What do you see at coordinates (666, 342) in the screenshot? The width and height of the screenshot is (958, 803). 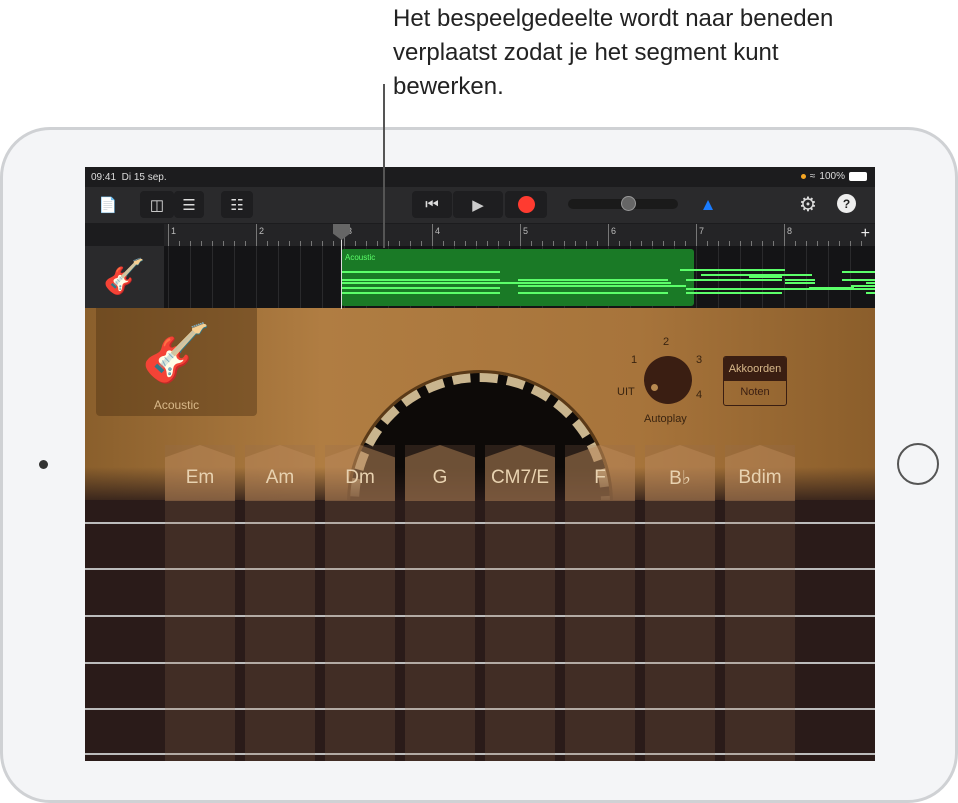 I see `autoplay-2: 2` at bounding box center [666, 342].